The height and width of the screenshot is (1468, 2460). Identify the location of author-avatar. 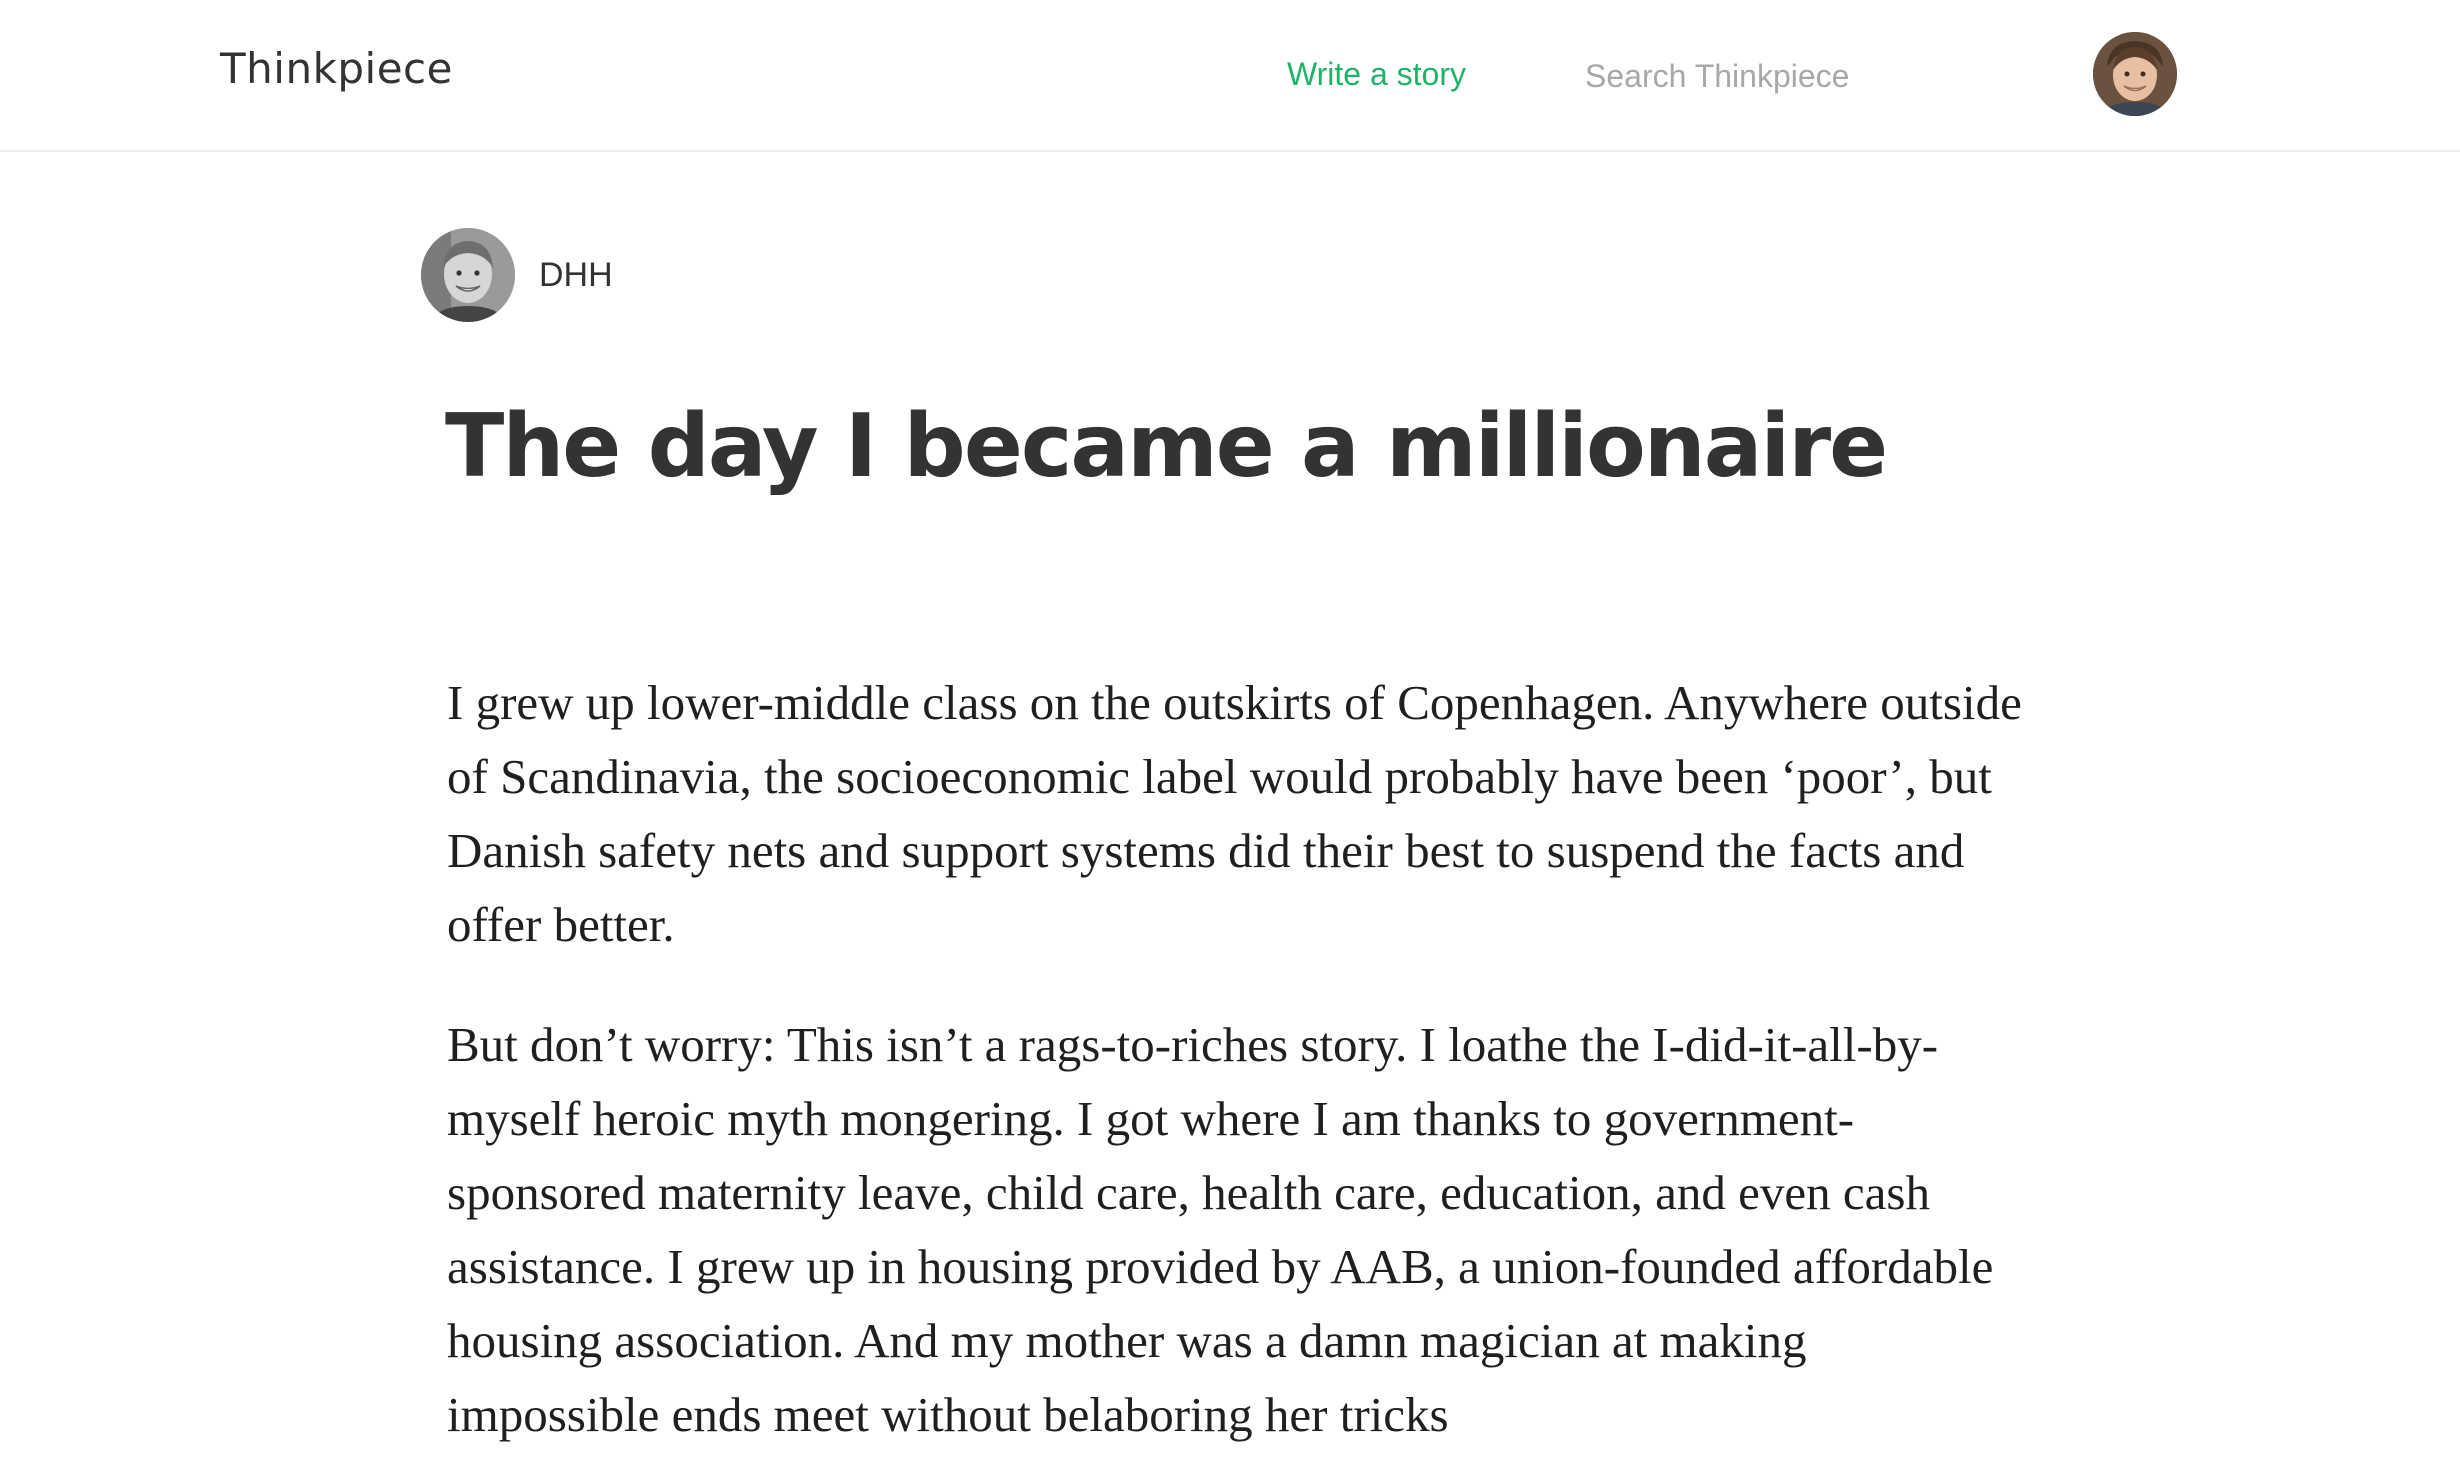
(468, 275).